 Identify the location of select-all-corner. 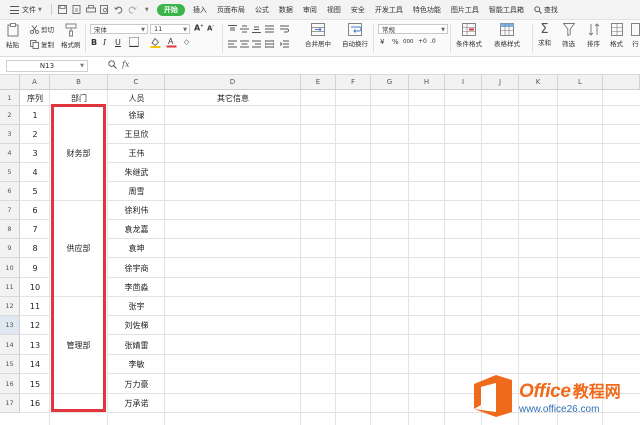
(10, 82).